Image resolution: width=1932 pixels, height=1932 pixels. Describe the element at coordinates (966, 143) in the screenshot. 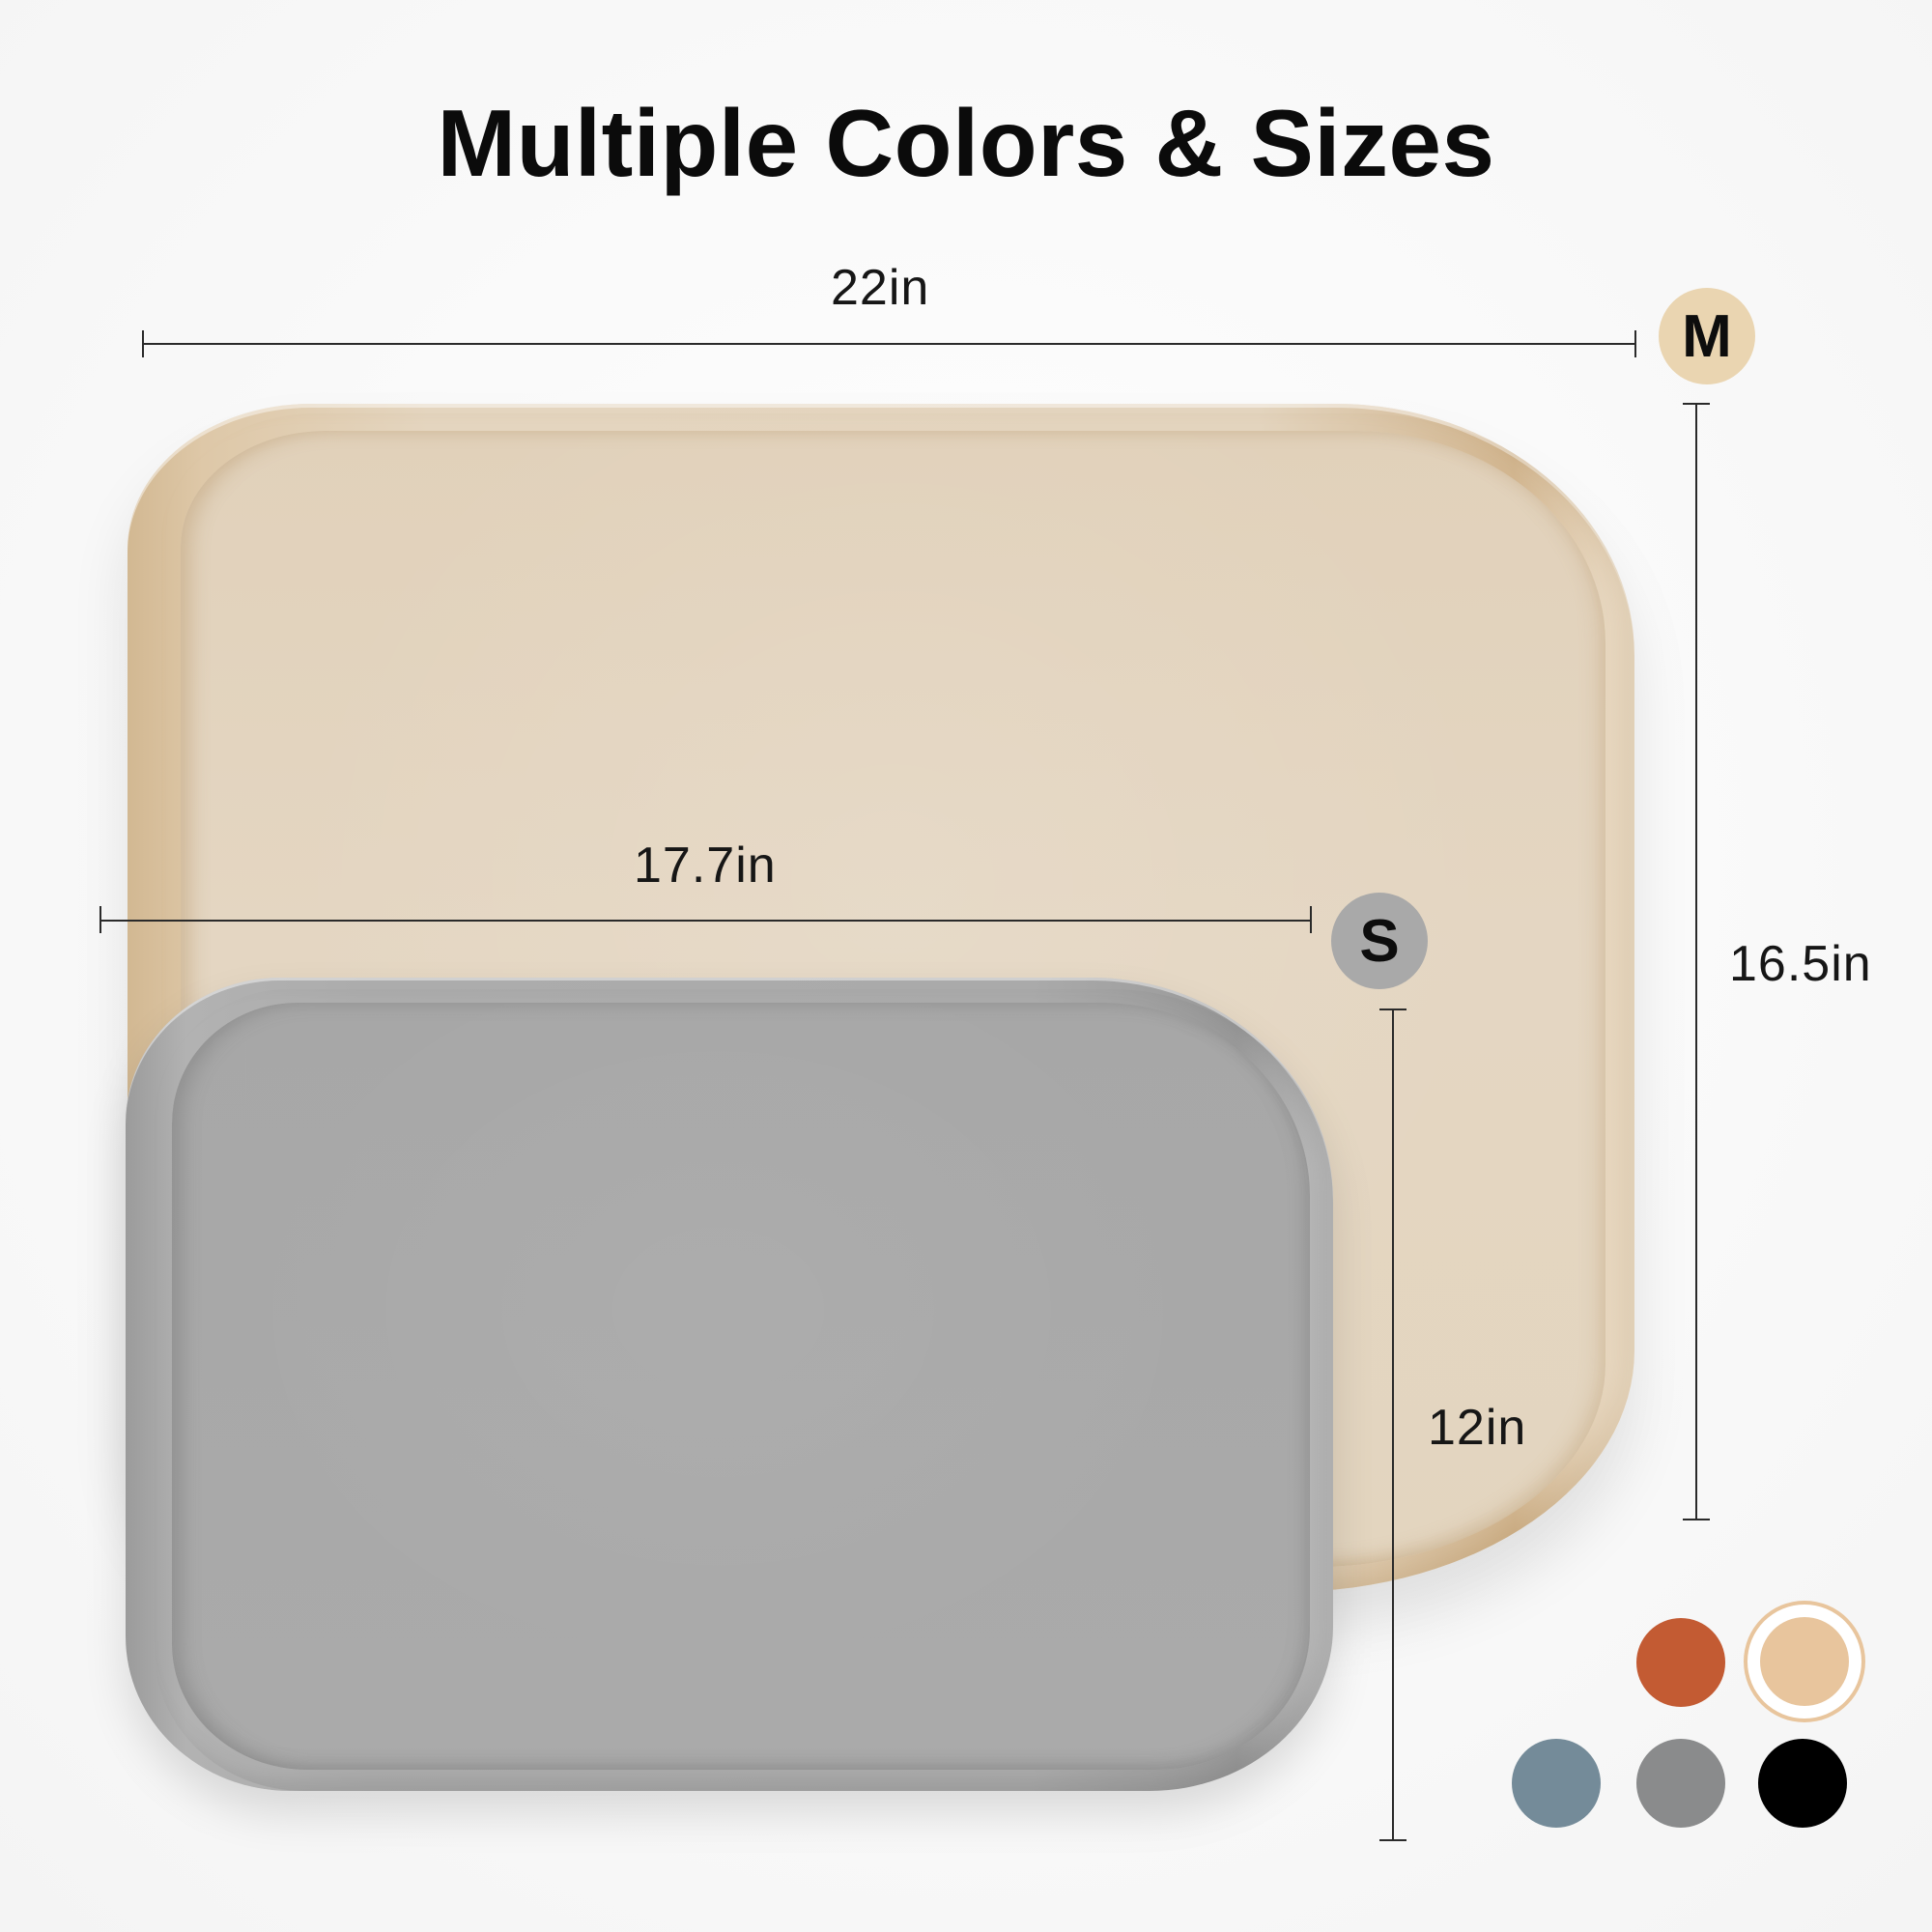

I see `page-title: Multiple Colors & Sizes` at that location.